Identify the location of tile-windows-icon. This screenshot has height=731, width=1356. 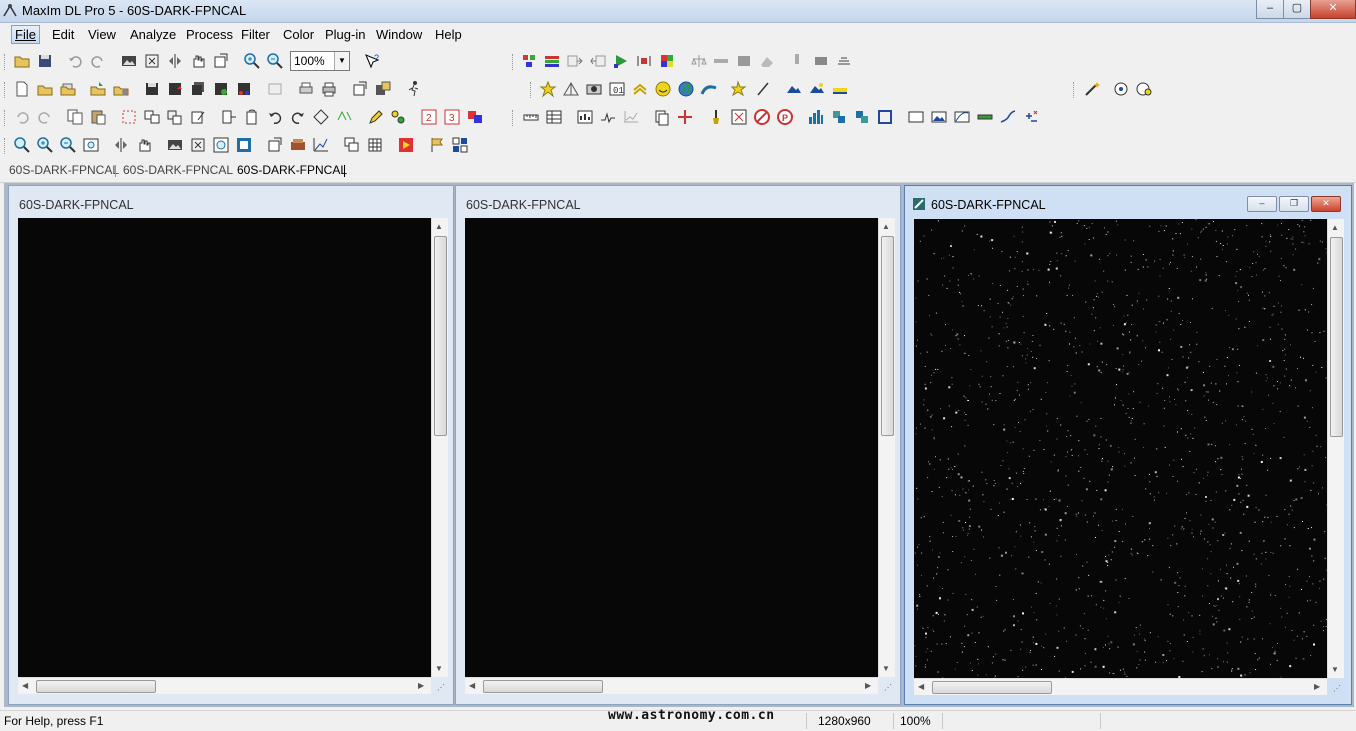
(460, 145).